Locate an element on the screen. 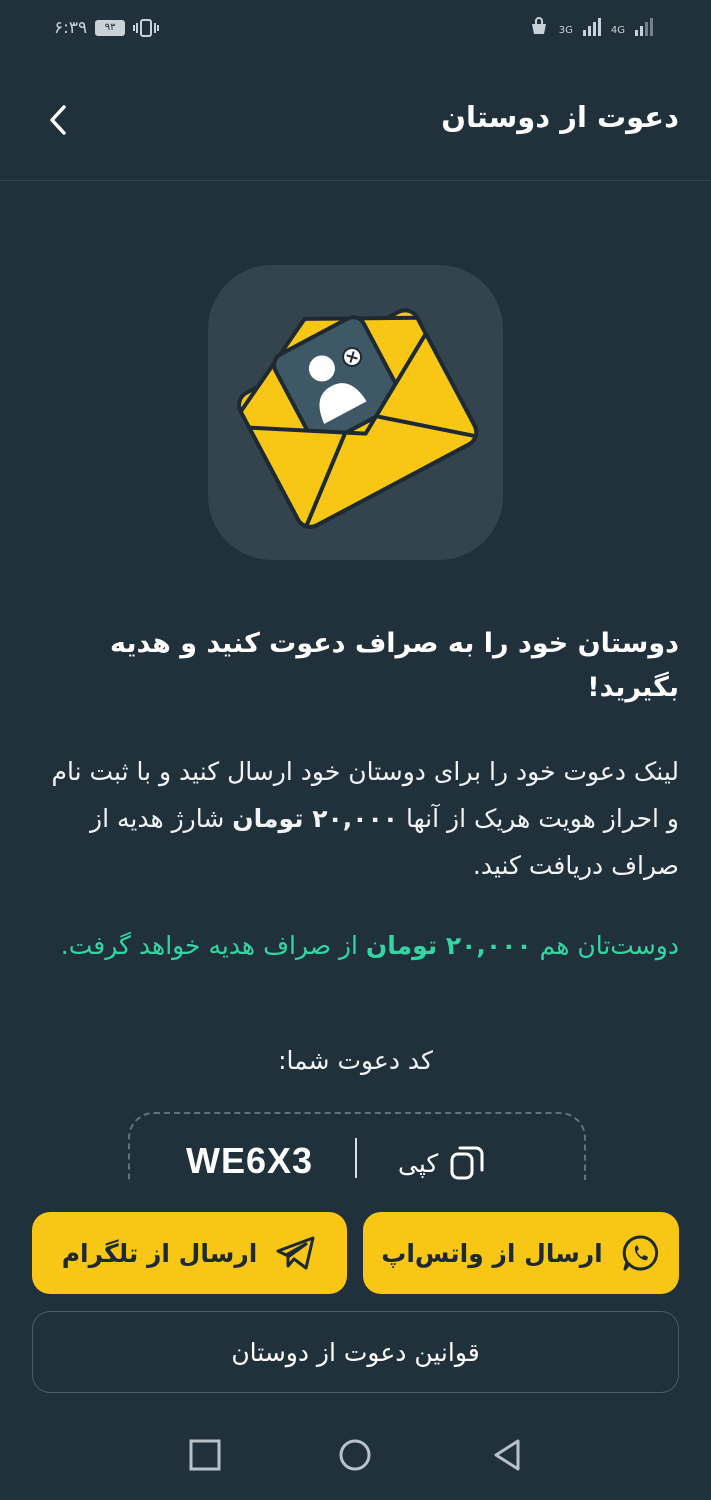  friend-reward-amount: ۲۰,۰۰۰ تومان is located at coordinates (448, 945).